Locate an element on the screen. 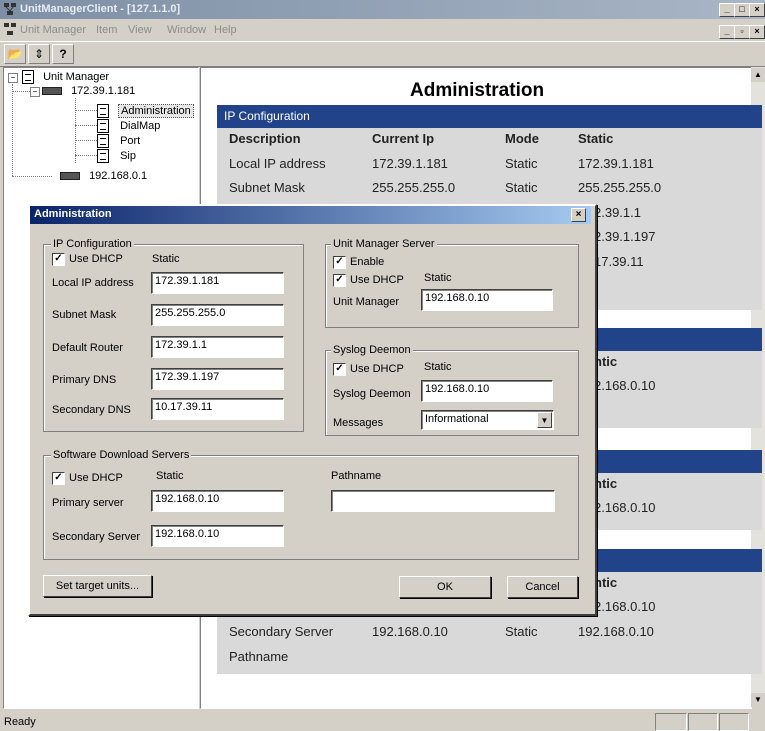 This screenshot has width=765, height=731. tree-node-administration: Administration is located at coordinates (145, 110).